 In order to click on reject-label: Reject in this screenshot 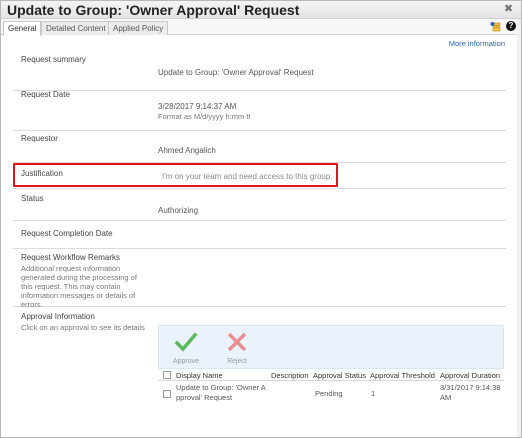, I will do `click(237, 361)`.